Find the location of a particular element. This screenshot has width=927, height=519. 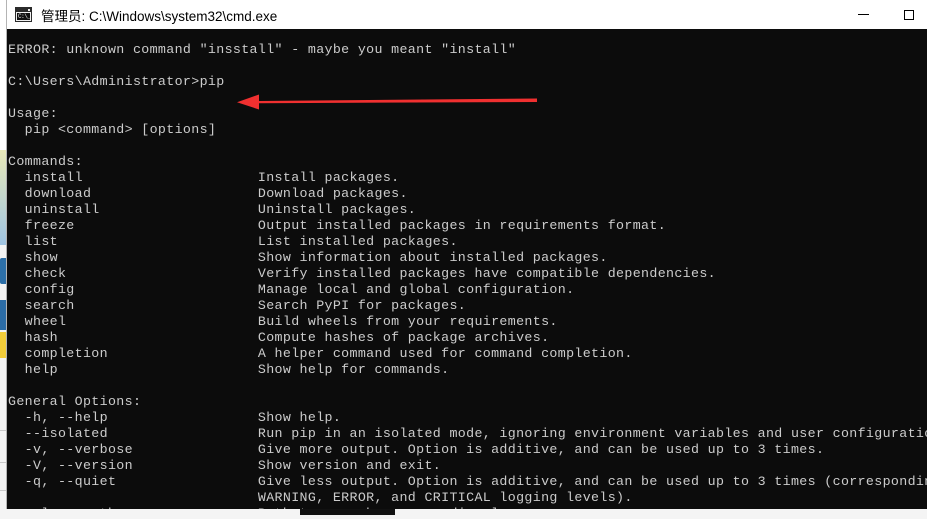

taskbar-sliver is located at coordinates (347, 512).